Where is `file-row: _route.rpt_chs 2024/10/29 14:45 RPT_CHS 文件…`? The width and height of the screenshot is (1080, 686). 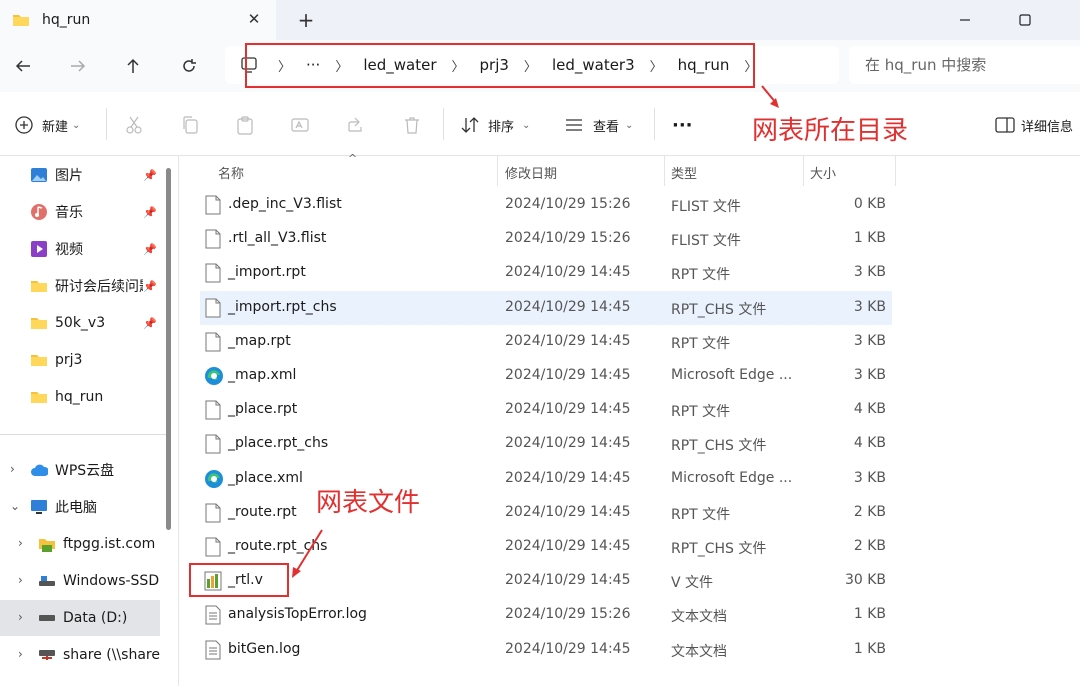 file-row: _route.rpt_chs 2024/10/29 14:45 RPT_CHS 文件… is located at coordinates (546, 547).